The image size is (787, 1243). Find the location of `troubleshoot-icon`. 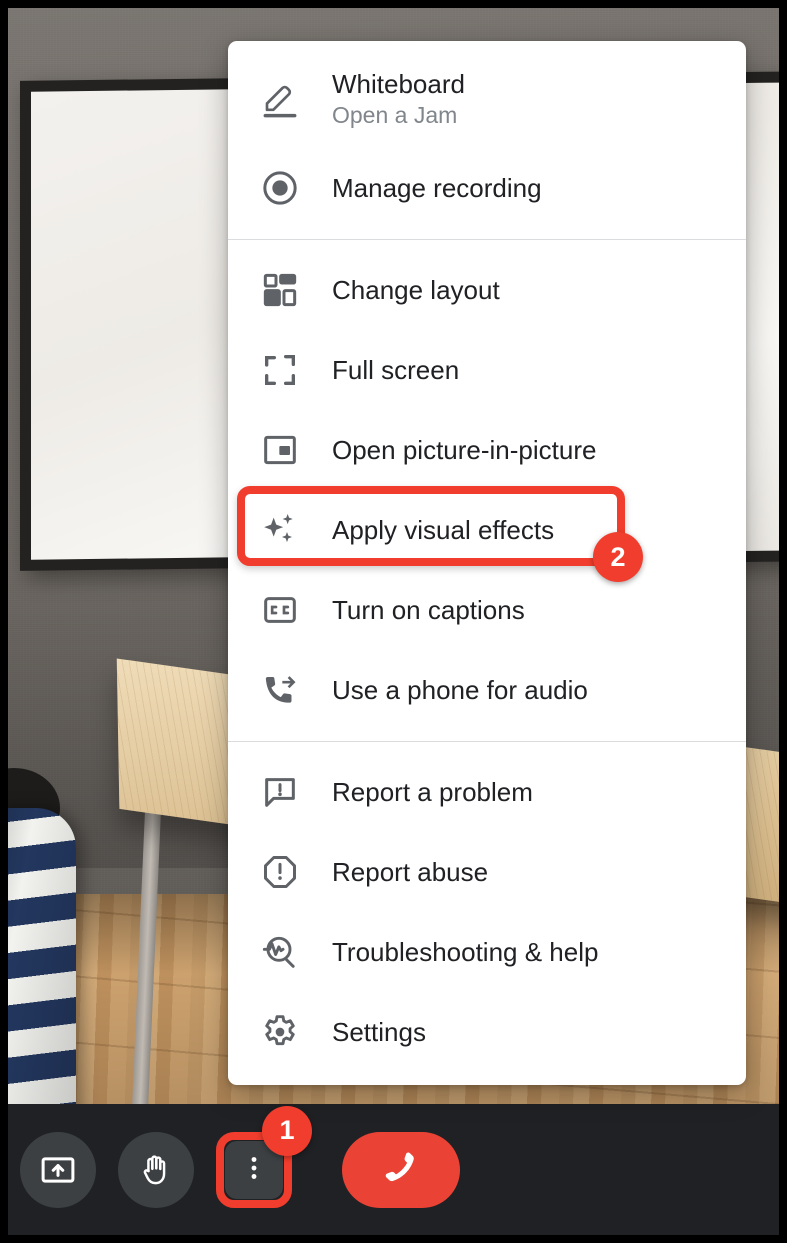

troubleshoot-icon is located at coordinates (283, 952).